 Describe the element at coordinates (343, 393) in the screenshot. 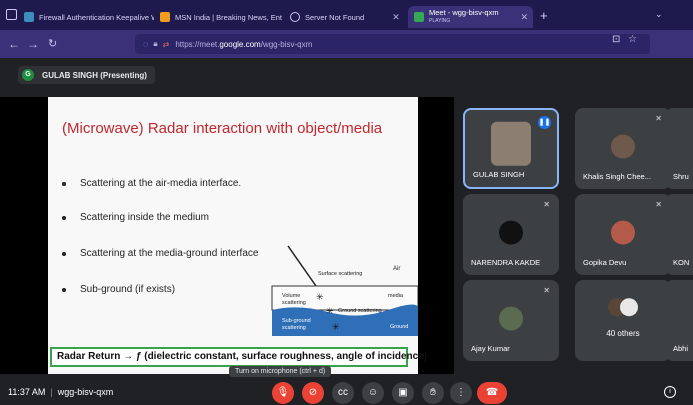

I see `captions-icon: cc` at that location.